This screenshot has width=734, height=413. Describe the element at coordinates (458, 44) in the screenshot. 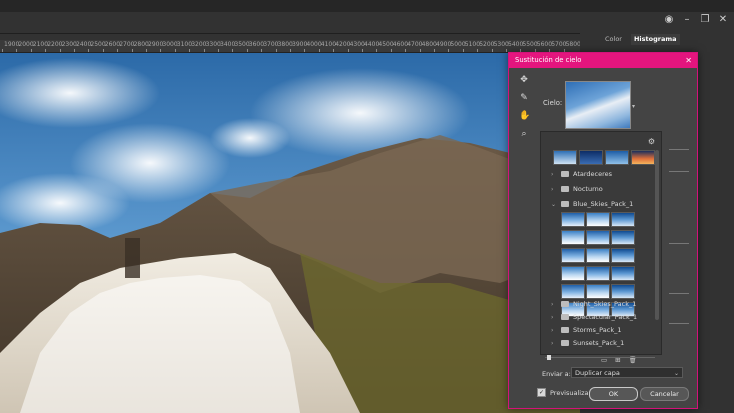

I see `ruler-tick-label: 5000` at that location.